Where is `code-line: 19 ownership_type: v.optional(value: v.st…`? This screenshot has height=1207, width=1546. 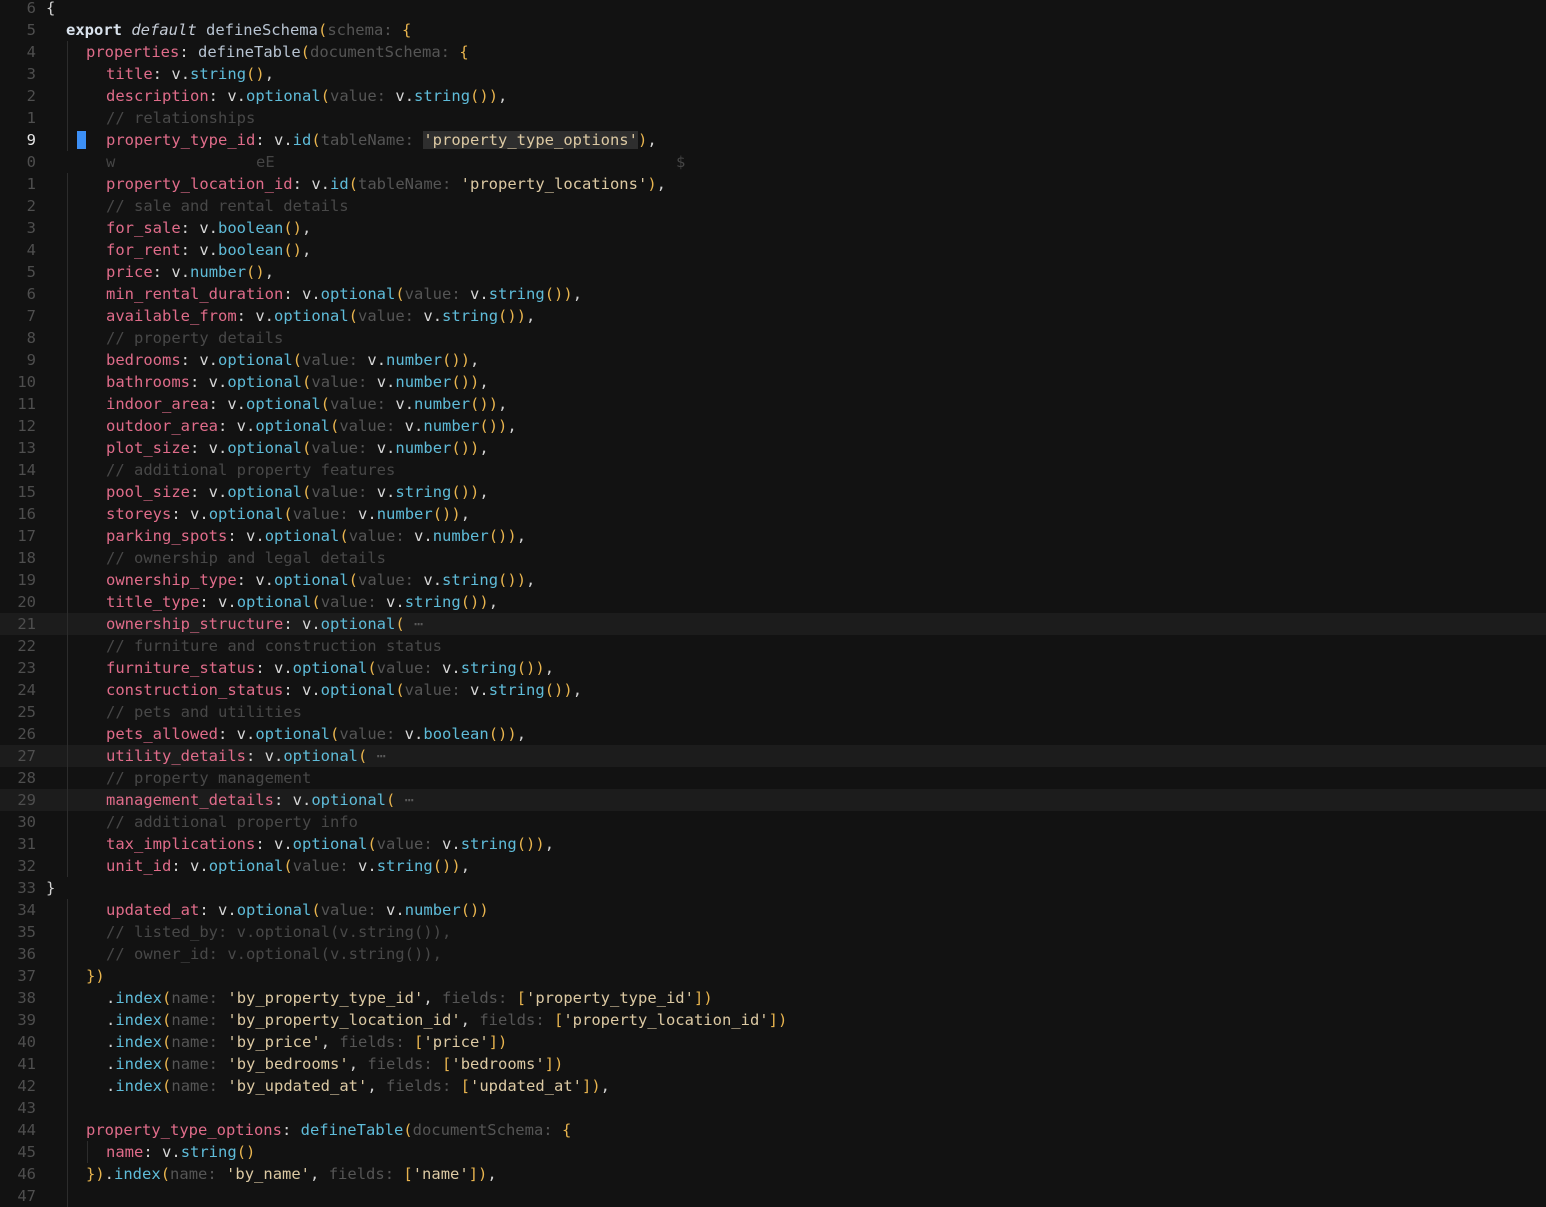 code-line: 19 ownership_type: v.optional(value: v.st… is located at coordinates (773, 580).